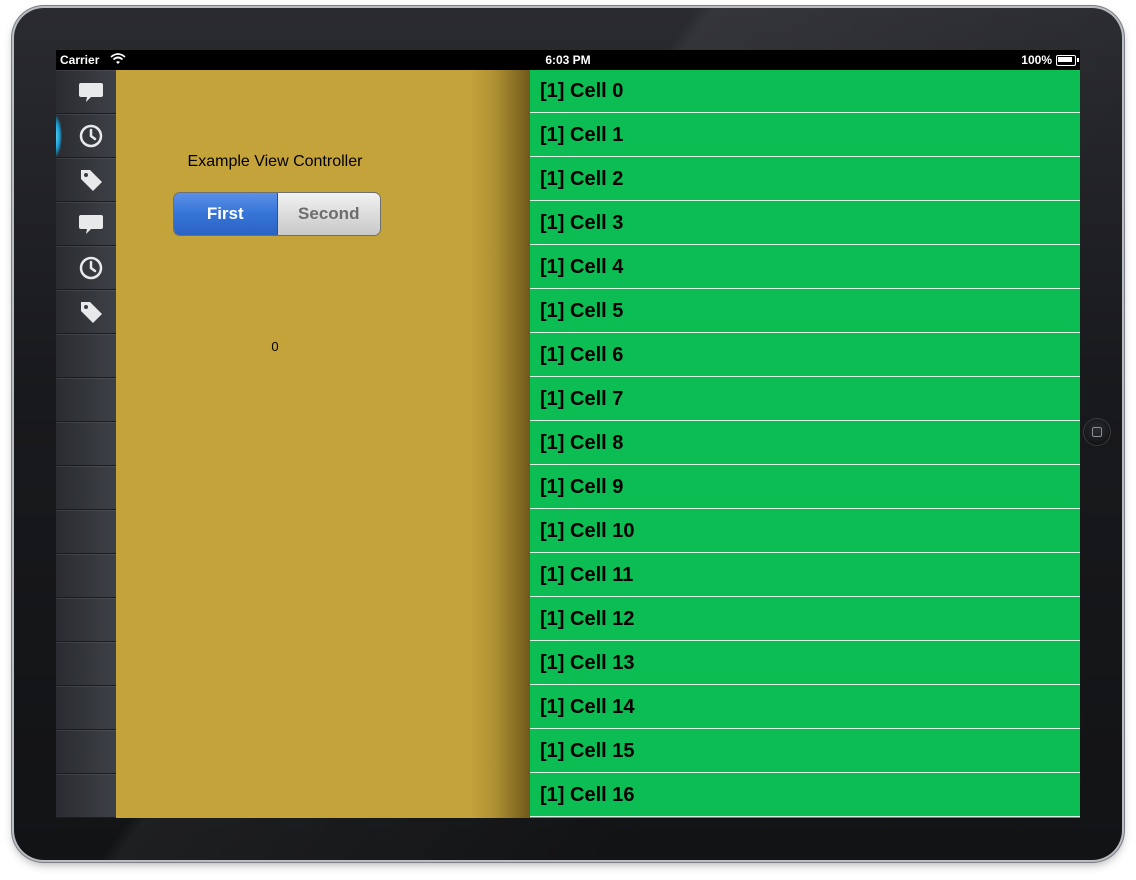  Describe the element at coordinates (805, 223) in the screenshot. I see `table-cell: [1] Cell 3` at that location.